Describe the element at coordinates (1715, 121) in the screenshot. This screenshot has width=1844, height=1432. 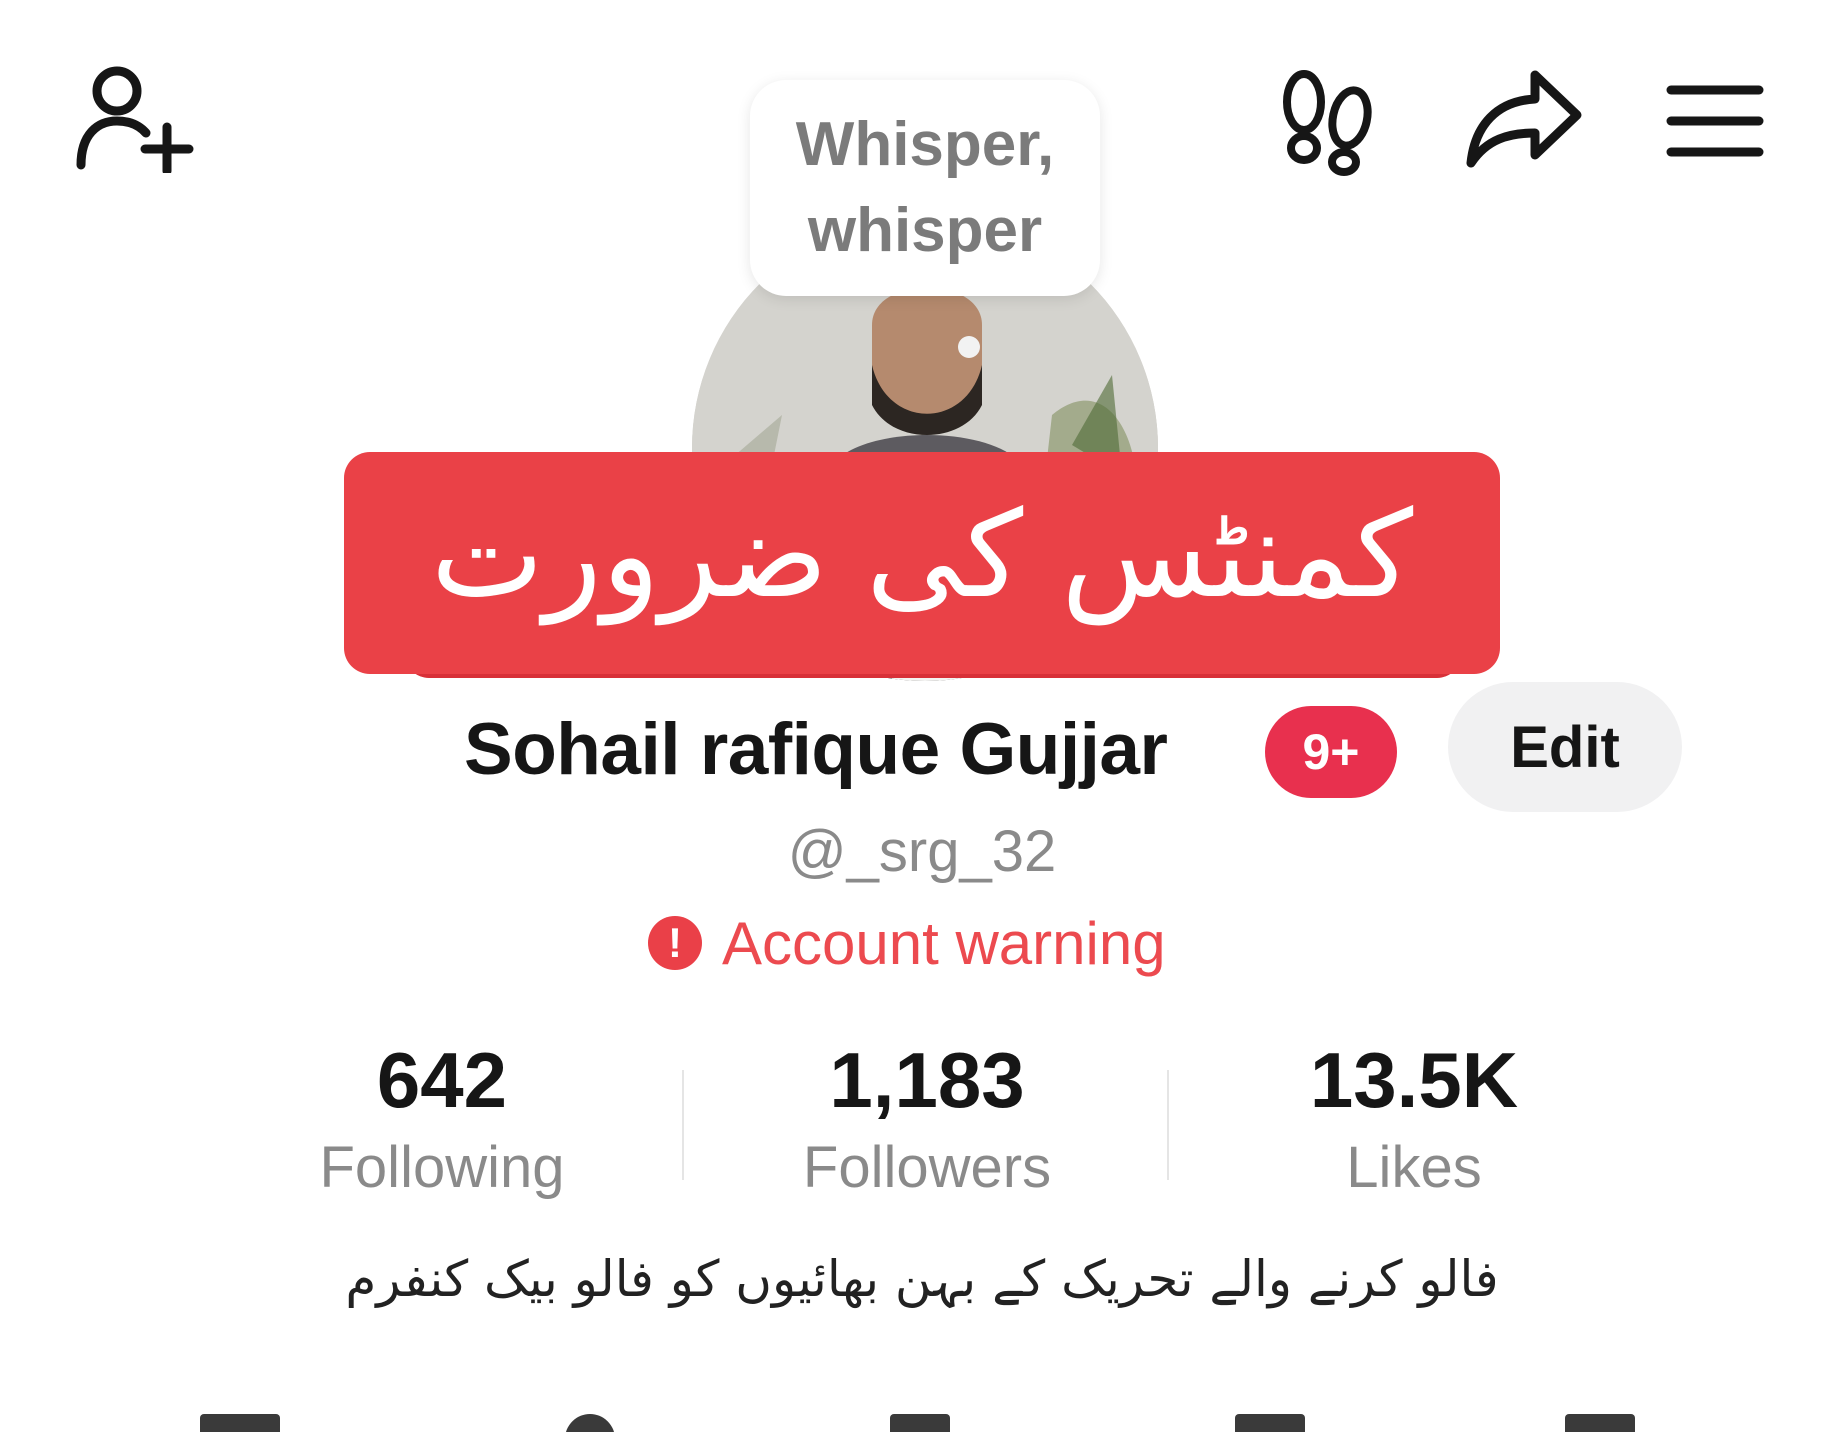
I see `menu-icon` at that location.